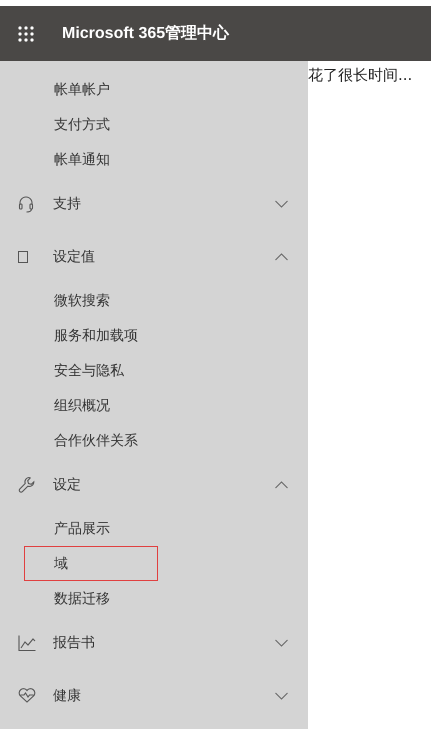 The image size is (431, 729). I want to click on app-launcher-icon, so click(26, 34).